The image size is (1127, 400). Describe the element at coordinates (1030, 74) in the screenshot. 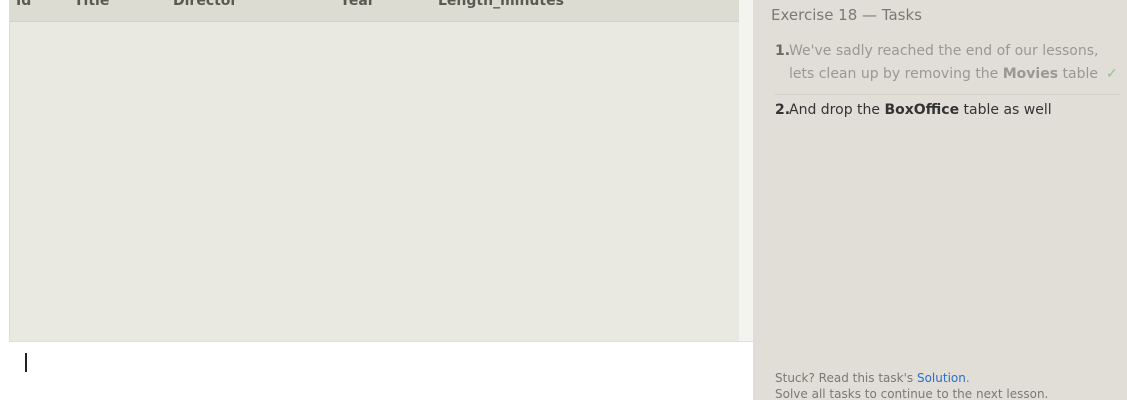

I see `task-table-name: Movies` at that location.